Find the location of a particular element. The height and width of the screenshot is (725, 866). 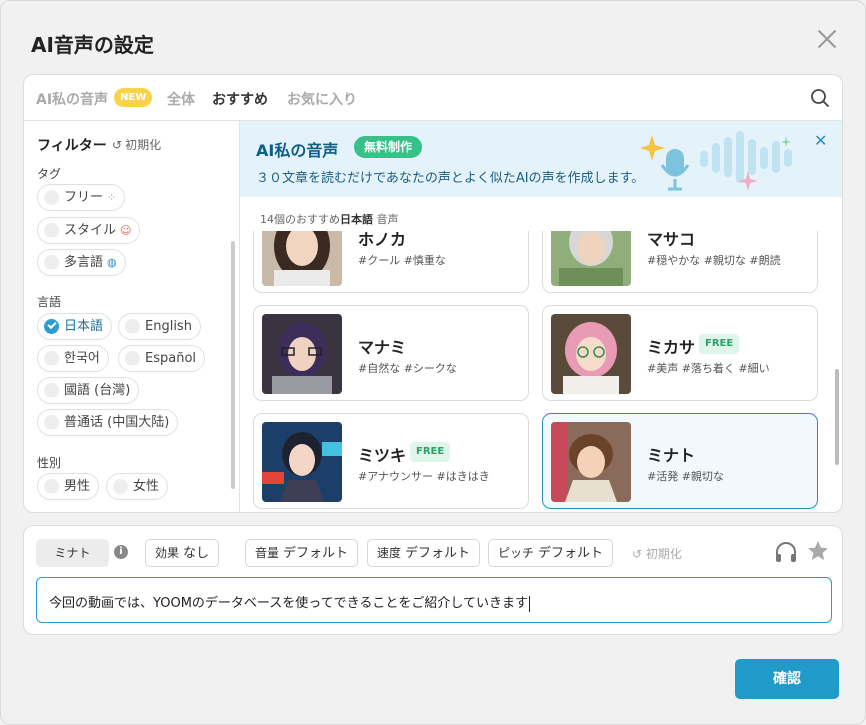

tag-chip-free: フリー ⁘ is located at coordinates (81, 197).